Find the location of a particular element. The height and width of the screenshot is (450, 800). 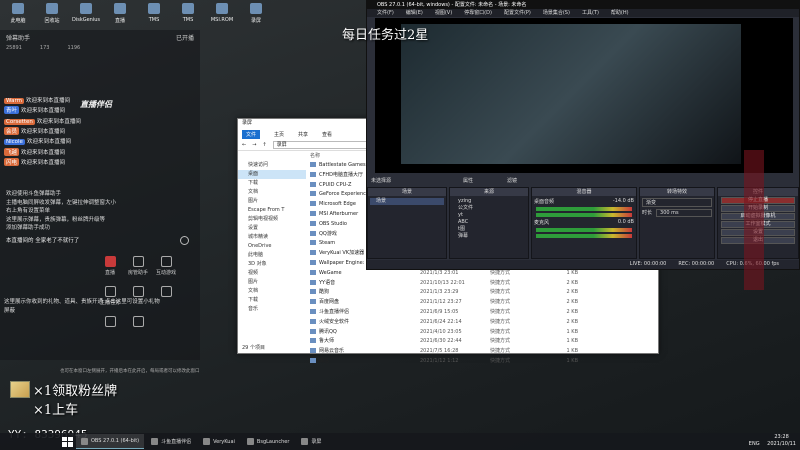

duration-input: 300 ms is located at coordinates (684, 213).